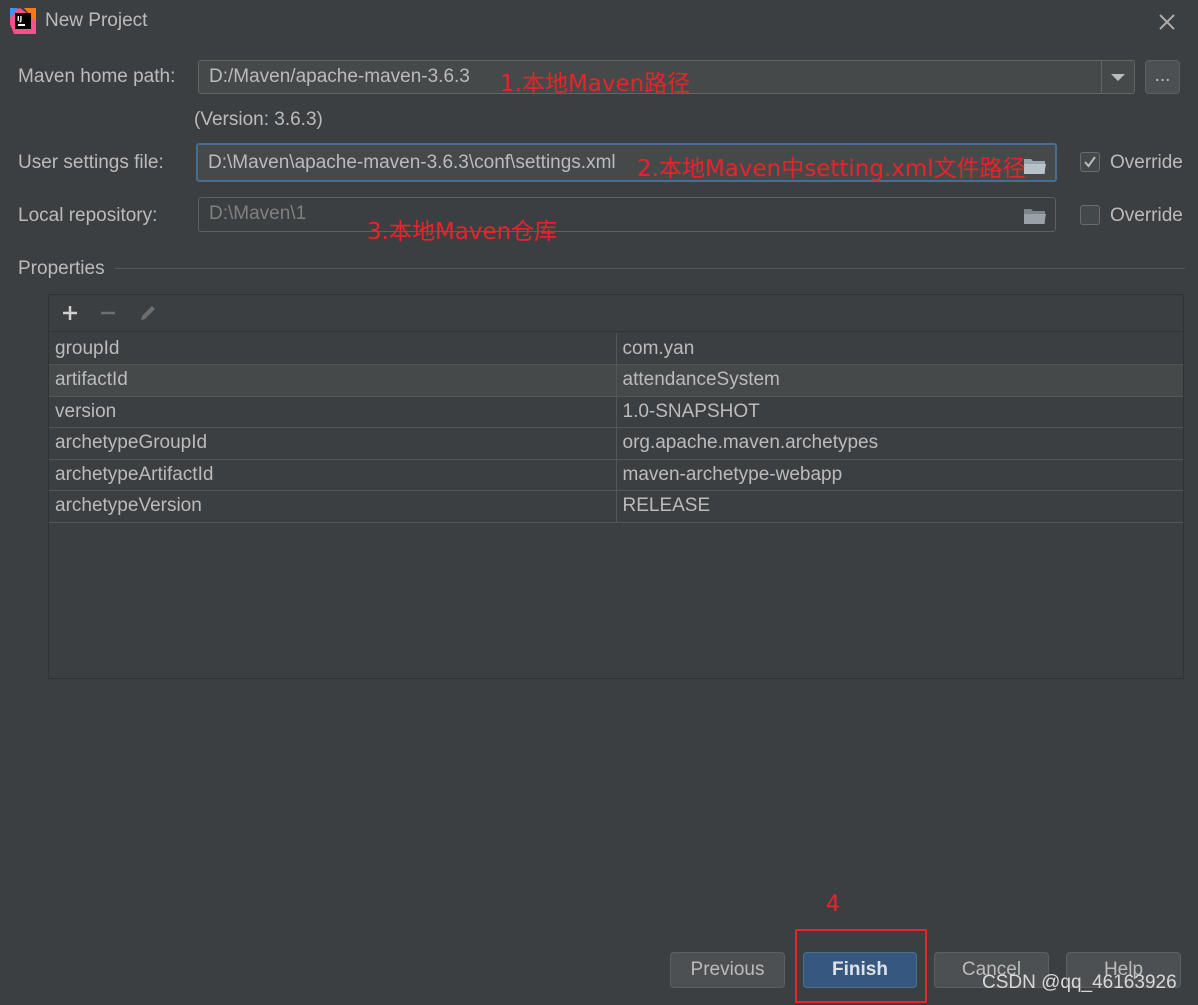 This screenshot has height=1005, width=1198. I want to click on close-icon, so click(1167, 22).